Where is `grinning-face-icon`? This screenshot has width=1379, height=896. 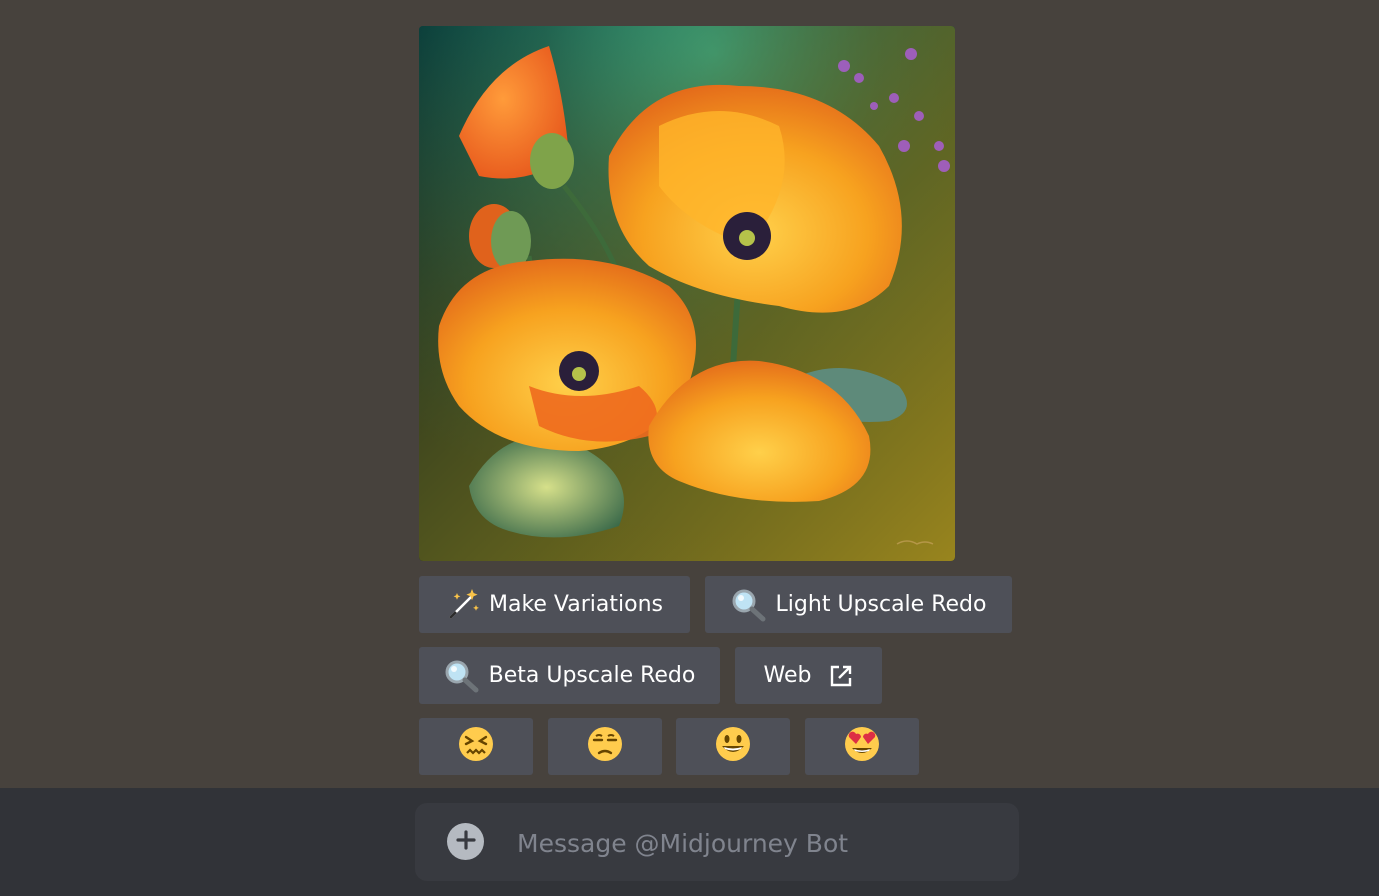 grinning-face-icon is located at coordinates (733, 747).